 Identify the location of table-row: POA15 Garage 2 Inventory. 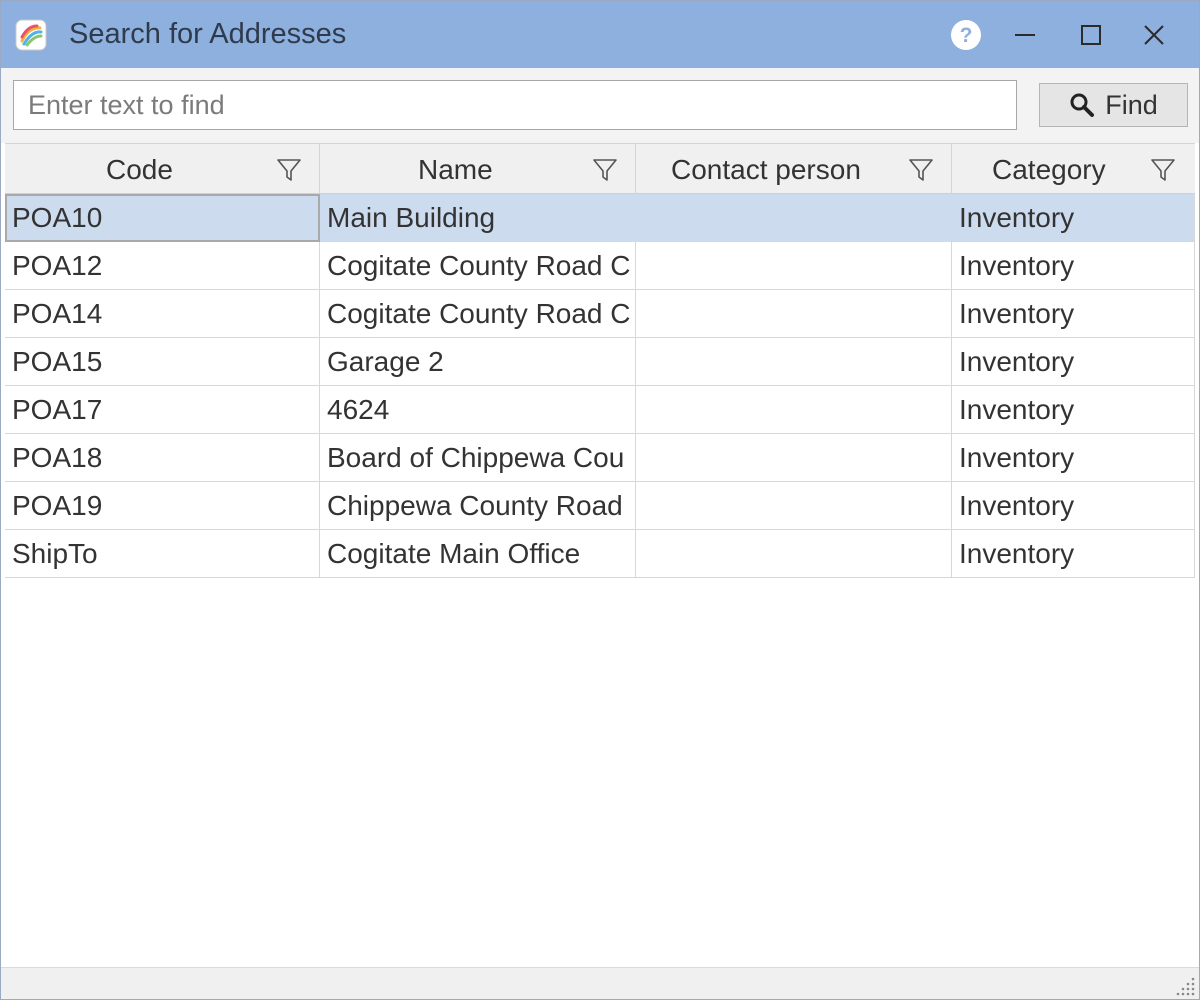
(600, 362).